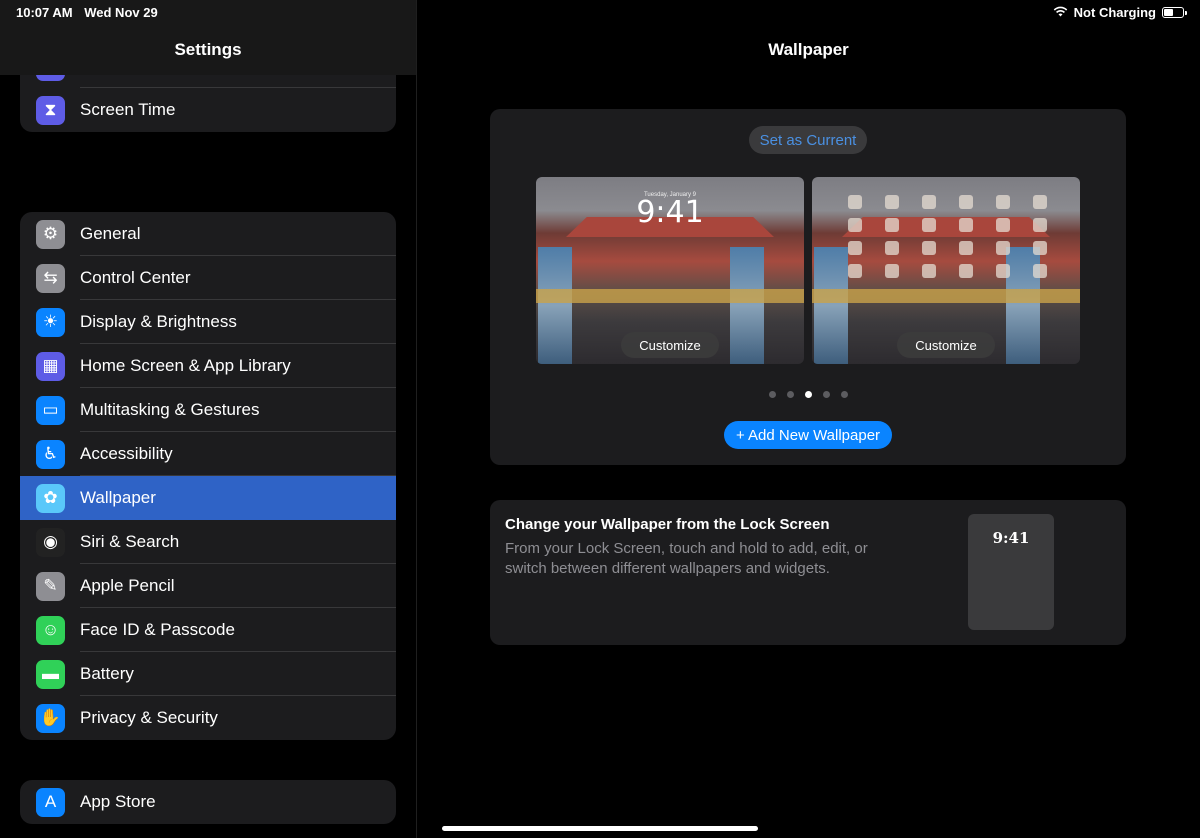  What do you see at coordinates (44, 12) in the screenshot?
I see `status-time: 10:07 AM` at bounding box center [44, 12].